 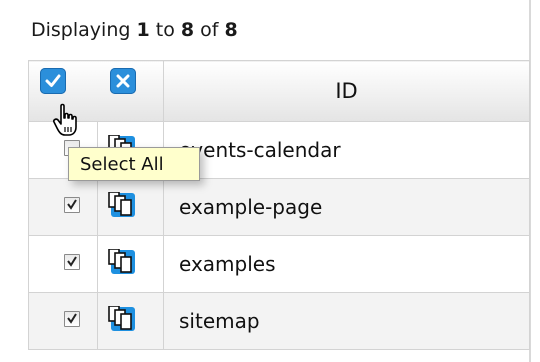 What do you see at coordinates (134, 164) in the screenshot?
I see `select-all-tooltip: Select All` at bounding box center [134, 164].